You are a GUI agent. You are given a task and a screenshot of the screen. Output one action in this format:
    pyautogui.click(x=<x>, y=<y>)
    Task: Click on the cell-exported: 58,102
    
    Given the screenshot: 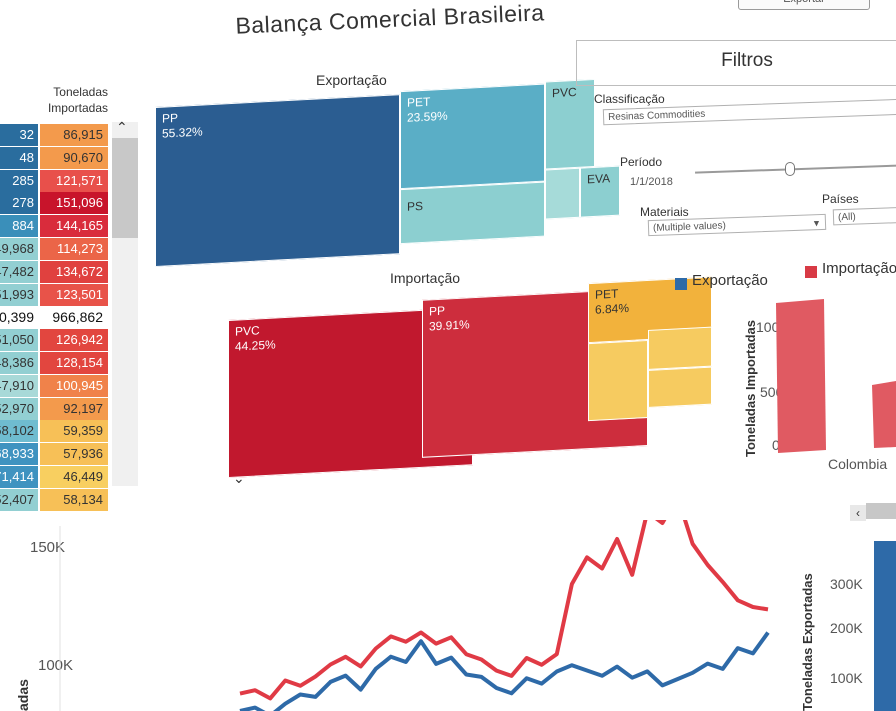 What is the action you would take?
    pyautogui.click(x=19, y=431)
    